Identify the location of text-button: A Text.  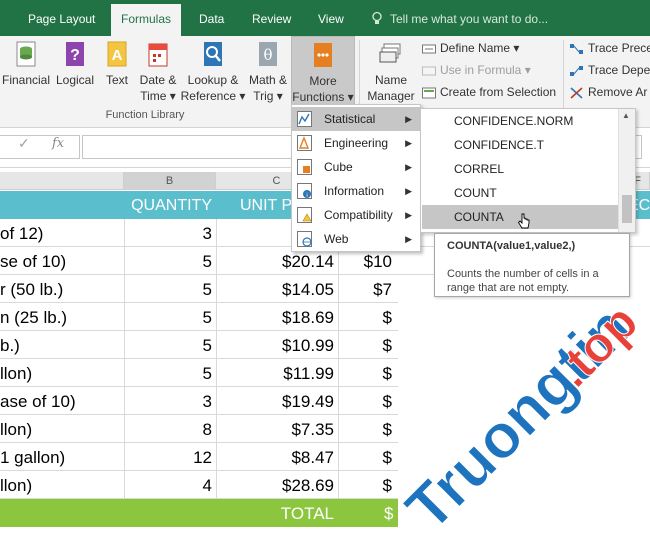
(117, 72).